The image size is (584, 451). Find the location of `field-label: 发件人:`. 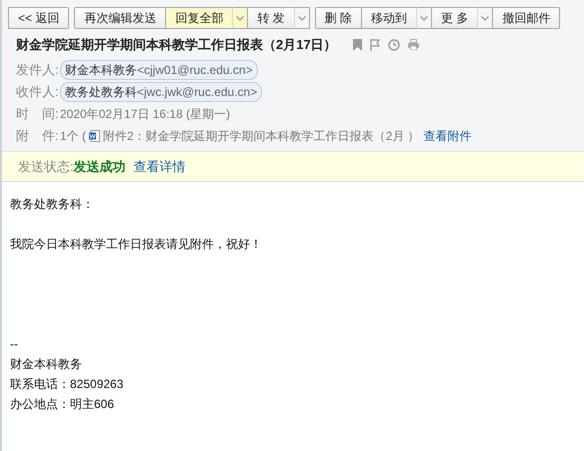

field-label: 发件人: is located at coordinates (38, 69).